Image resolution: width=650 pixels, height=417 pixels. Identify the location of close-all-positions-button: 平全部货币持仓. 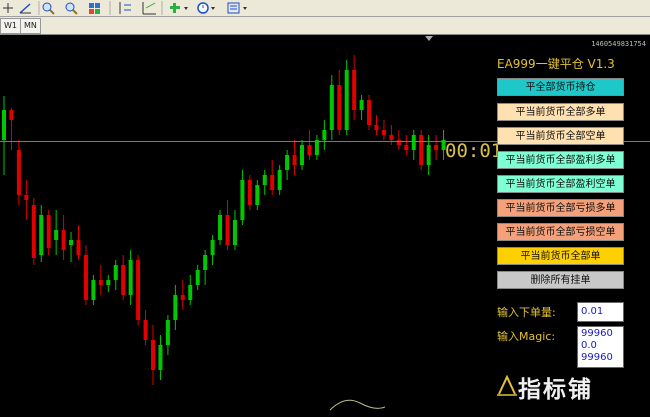
(560, 87).